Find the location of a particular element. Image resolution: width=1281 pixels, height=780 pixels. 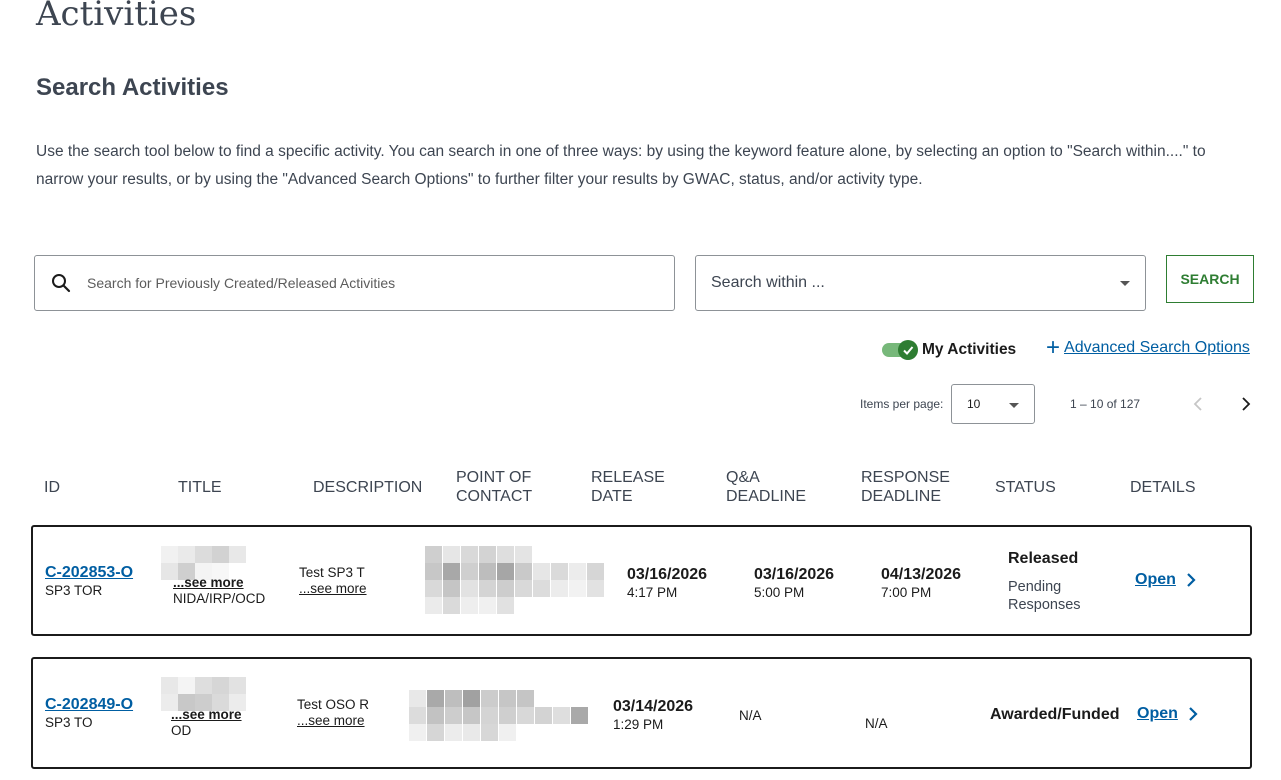

search-input is located at coordinates (380, 283).